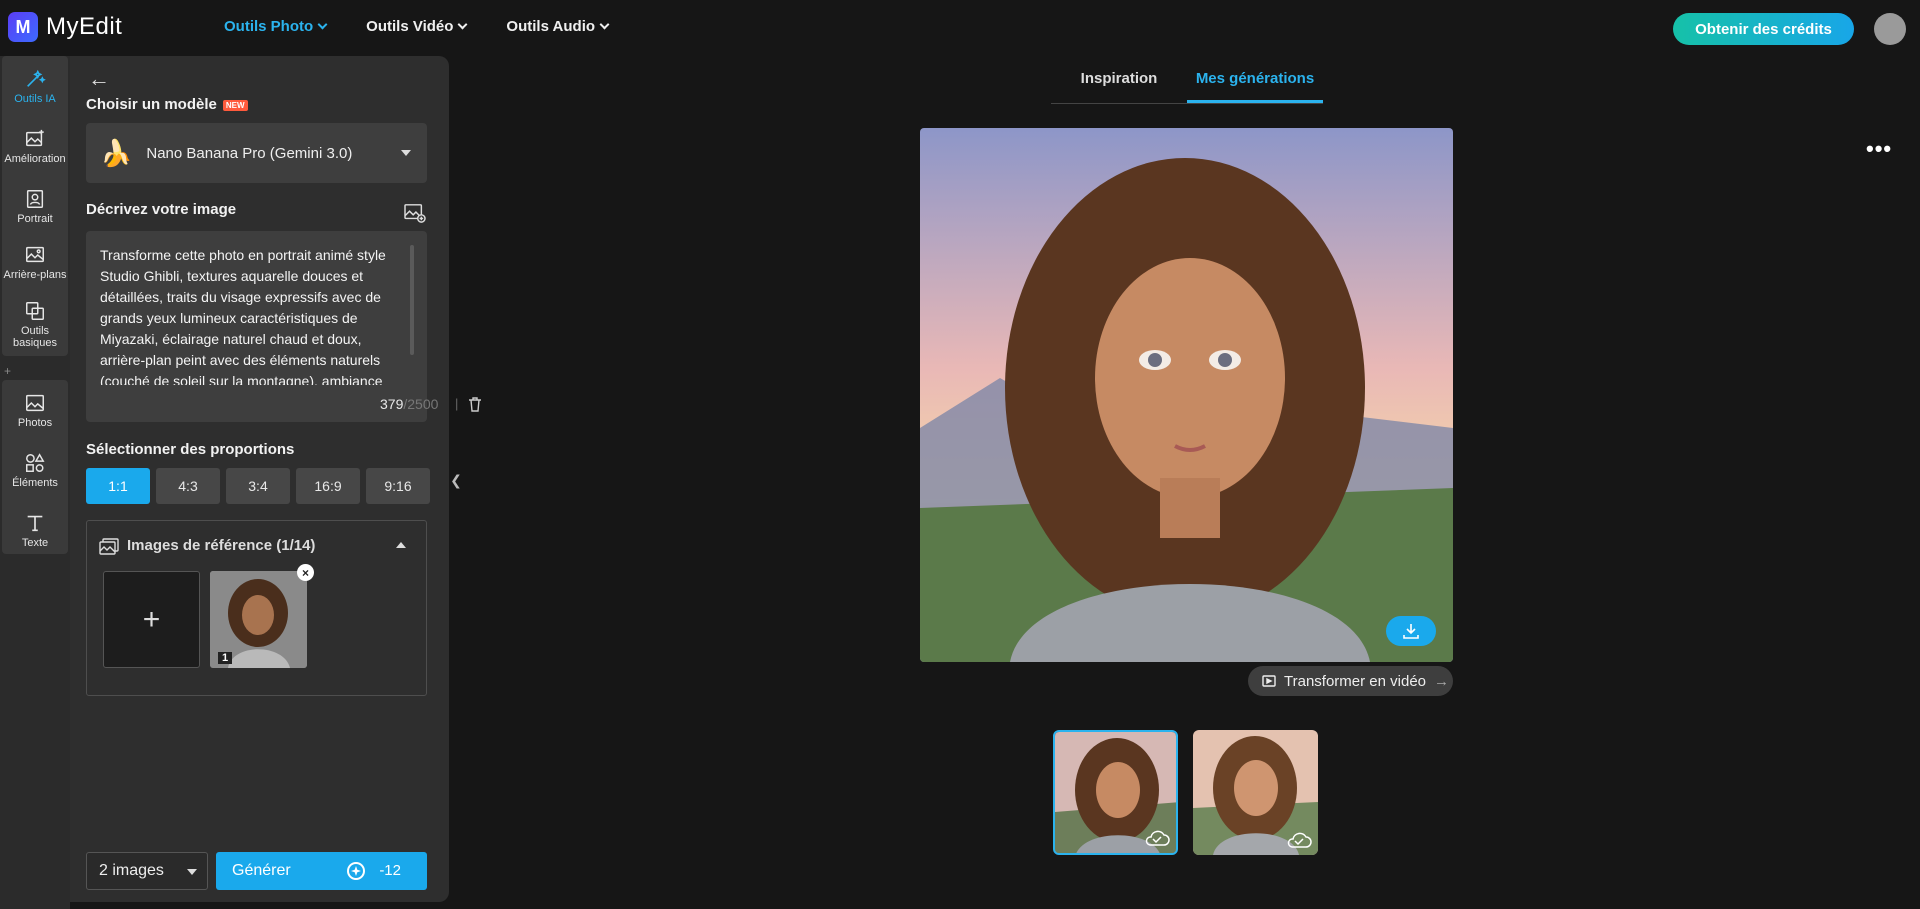 The height and width of the screenshot is (909, 1920). I want to click on nav-video-tools-label: Outils Vidéo, so click(410, 26).